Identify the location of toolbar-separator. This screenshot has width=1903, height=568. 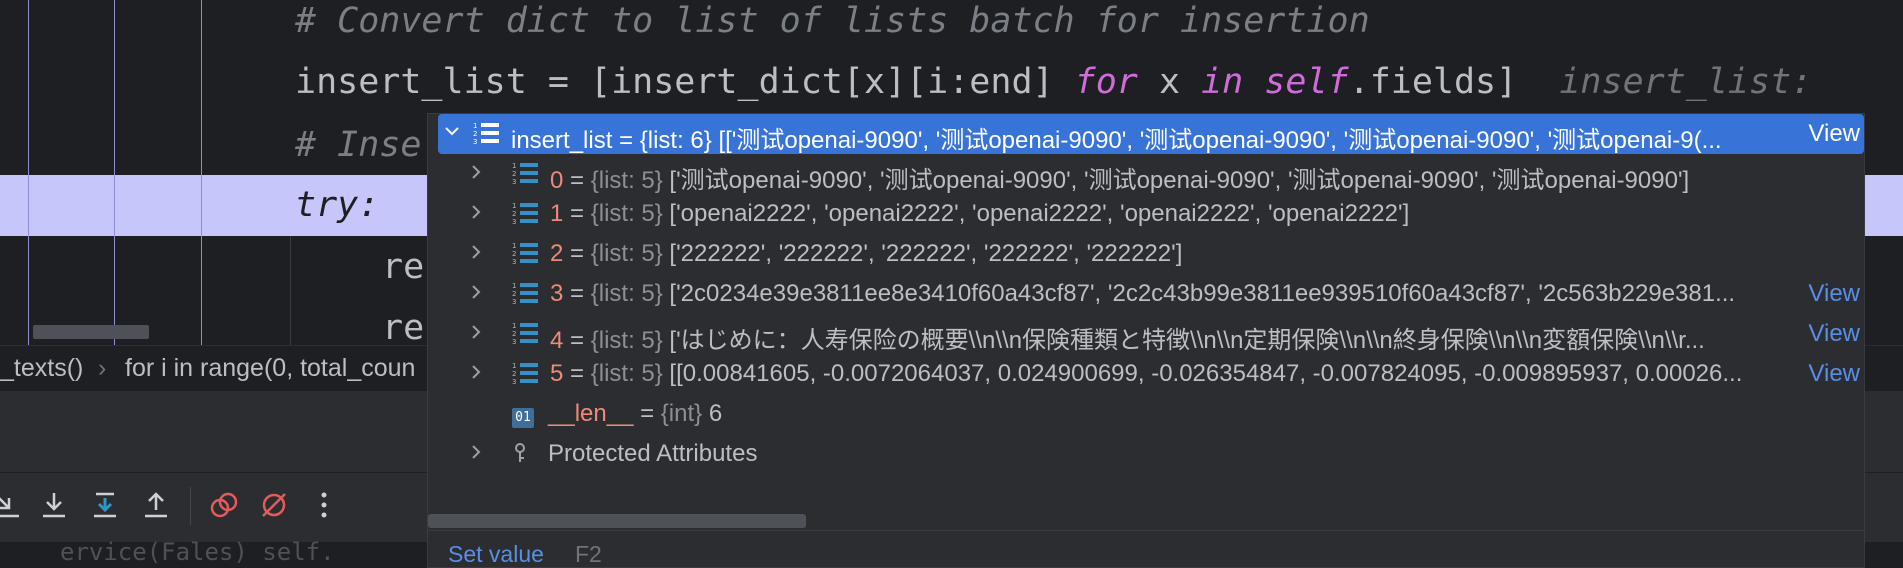
(190, 506).